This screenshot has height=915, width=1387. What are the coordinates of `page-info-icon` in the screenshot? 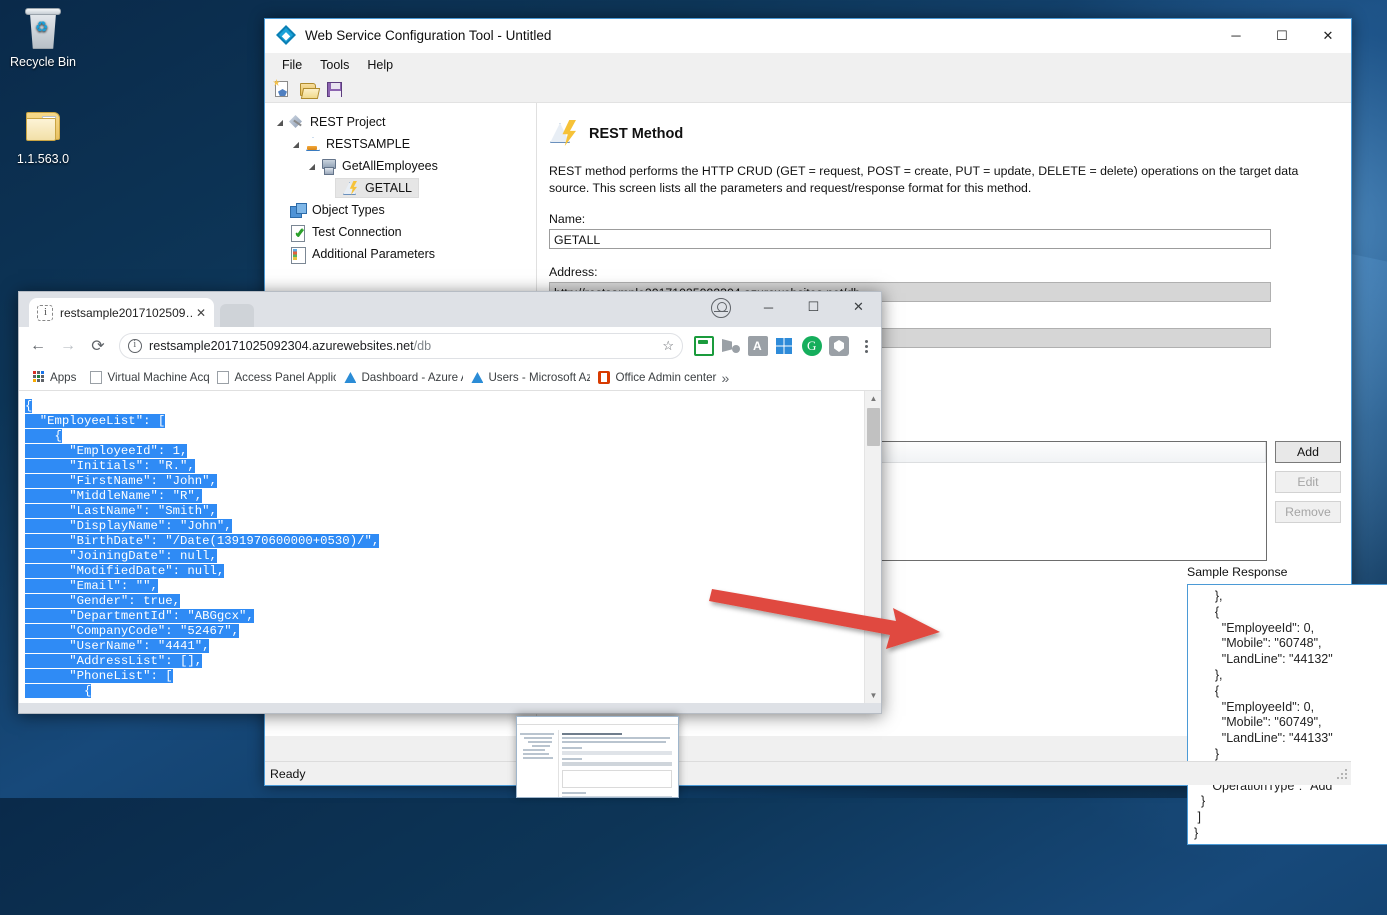 It's located at (45, 312).